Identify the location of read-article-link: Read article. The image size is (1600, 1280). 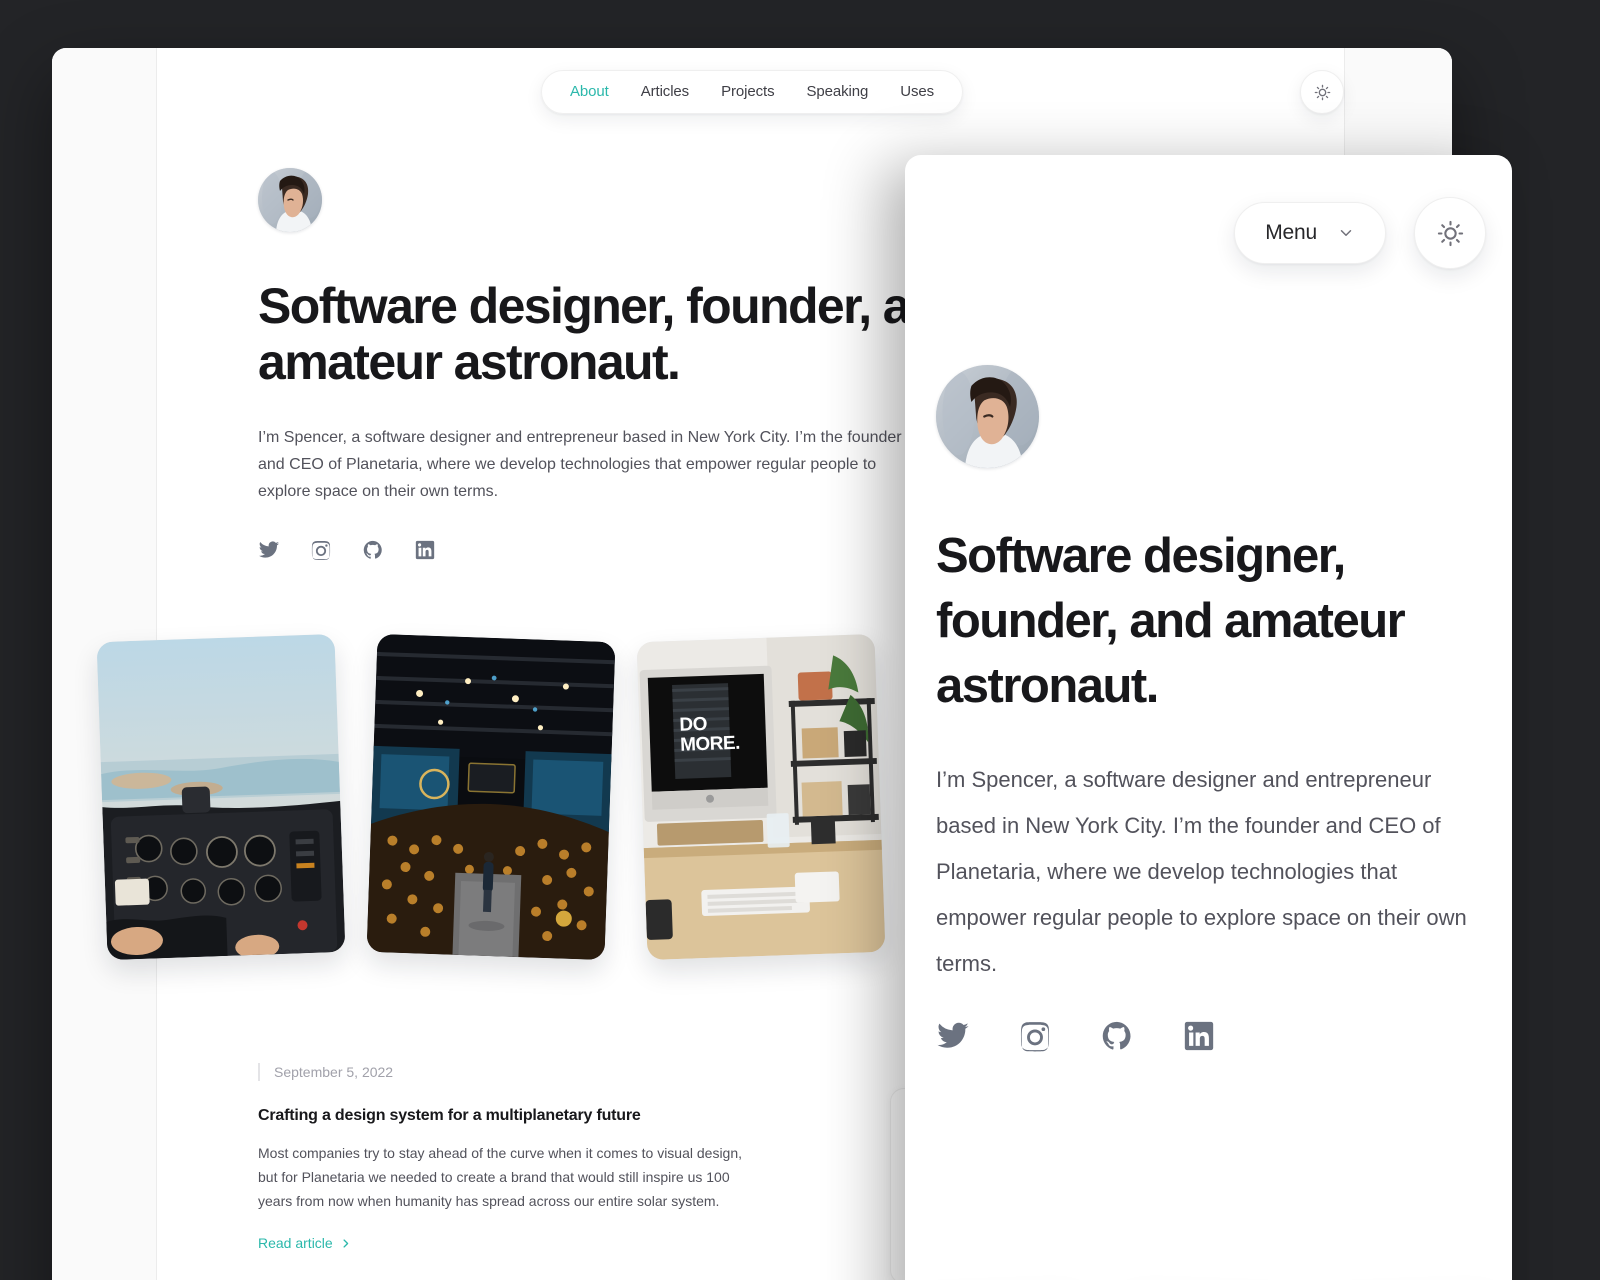
(503, 1243).